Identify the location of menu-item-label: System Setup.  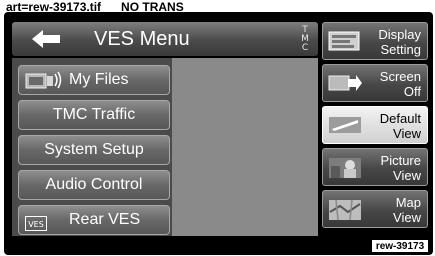
(94, 149).